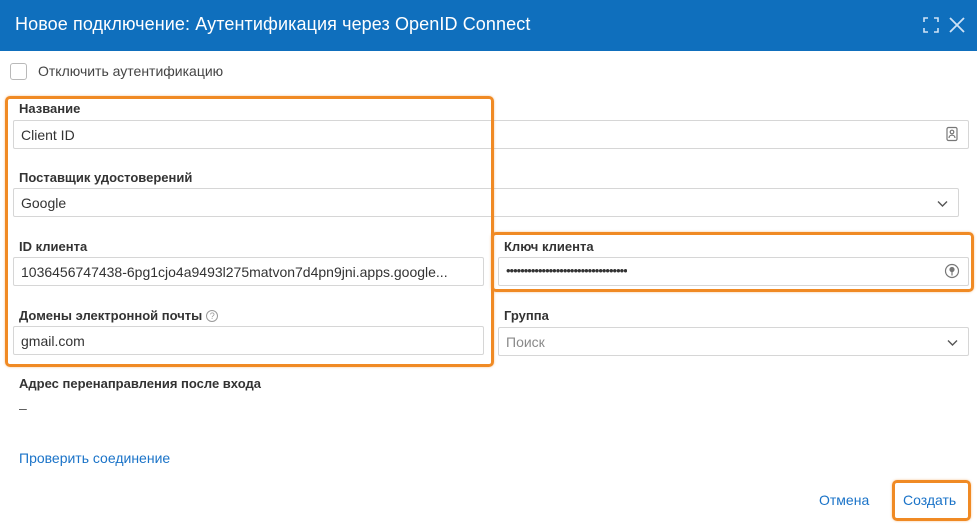 The image size is (977, 523). Describe the element at coordinates (733, 341) in the screenshot. I see `group-select: Поиск` at that location.